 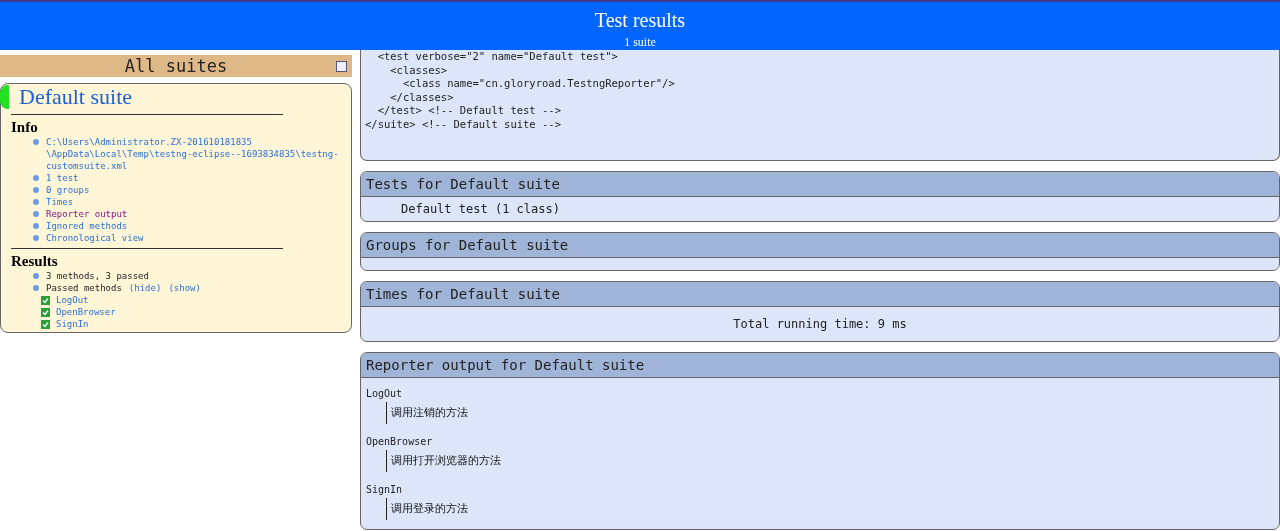 What do you see at coordinates (176, 66) in the screenshot?
I see `suites-title-bar: All suites` at bounding box center [176, 66].